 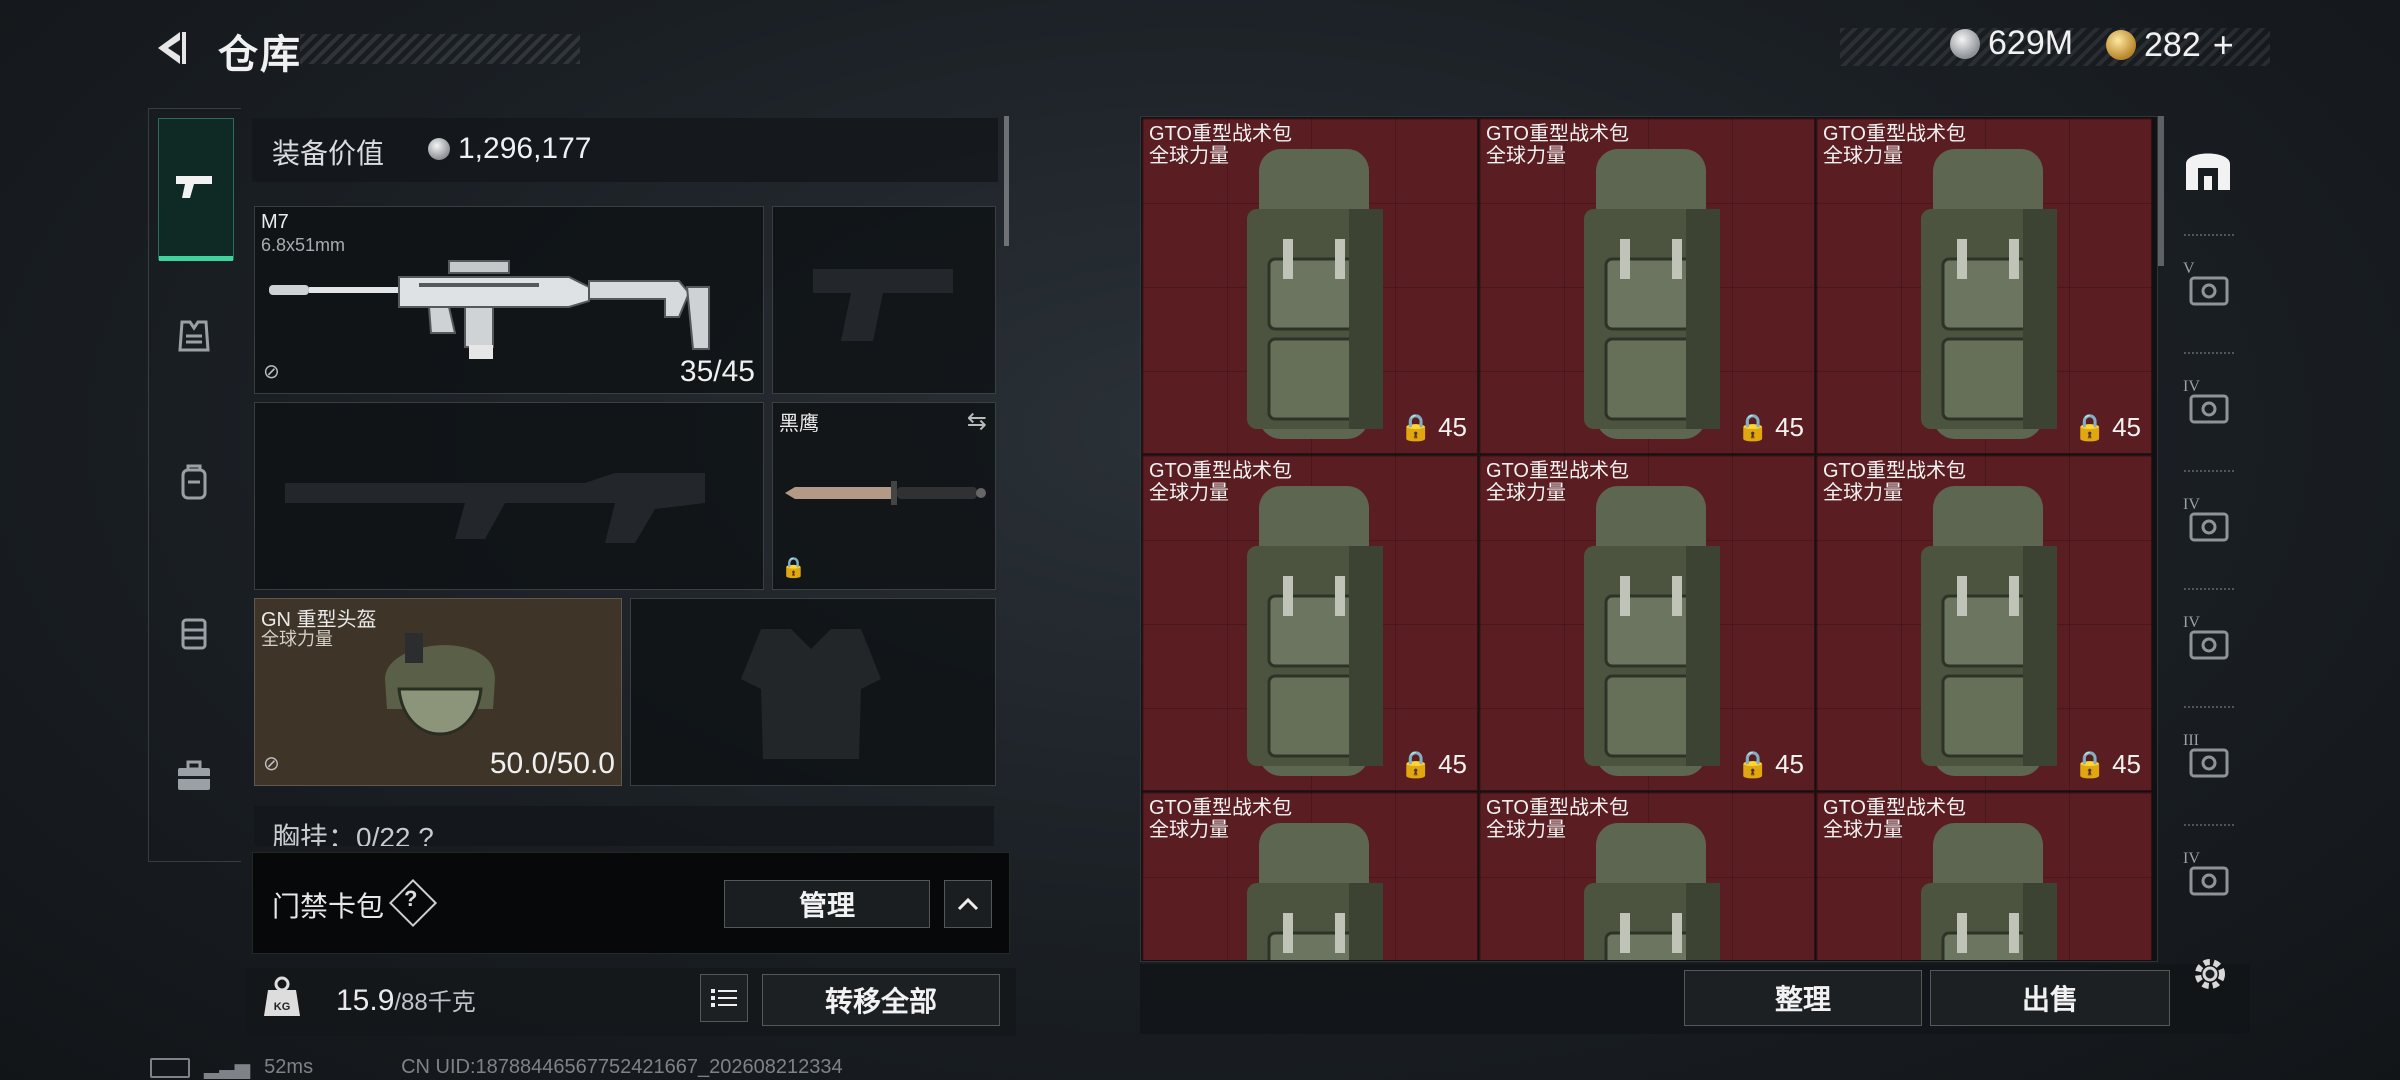 I want to click on transfer-all-button: 转移全部, so click(x=881, y=1000).